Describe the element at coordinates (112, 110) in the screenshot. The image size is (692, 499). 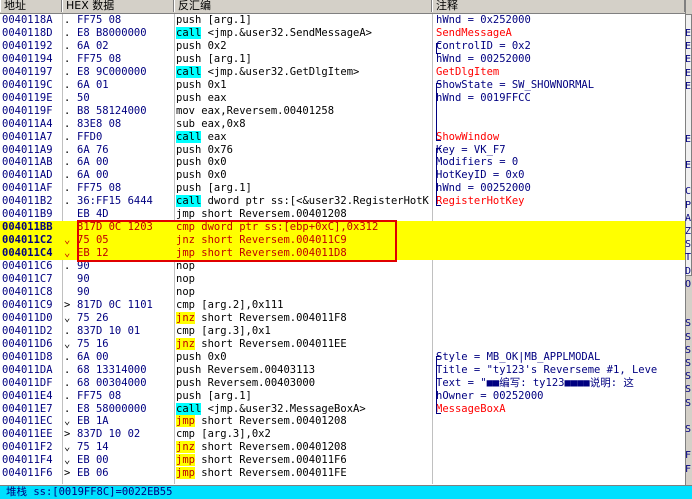
I see `row-hex: B8 58124000` at that location.